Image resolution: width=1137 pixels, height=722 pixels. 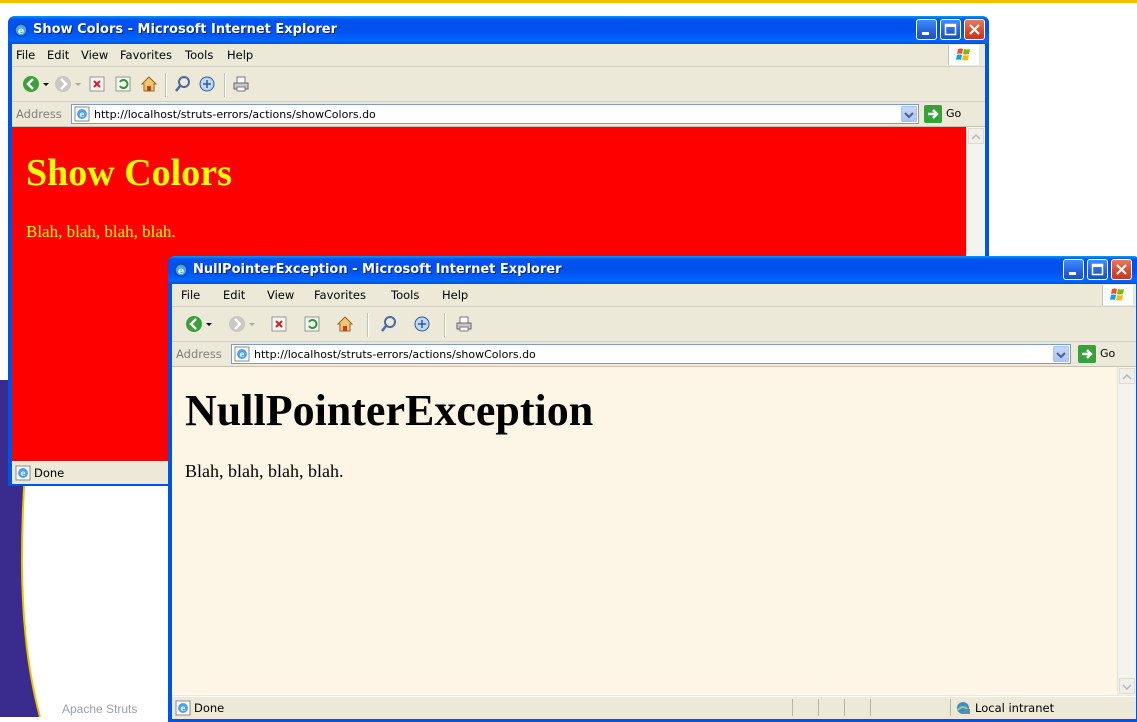 I want to click on windows-logo, so click(x=963, y=55).